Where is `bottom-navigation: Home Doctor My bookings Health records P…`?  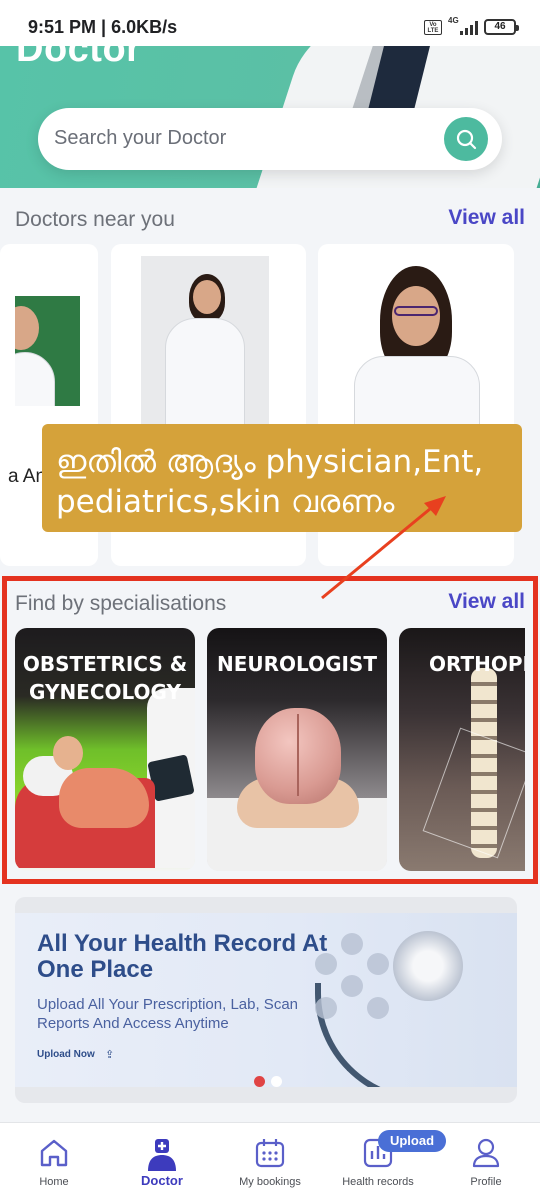
bottom-navigation: Home Doctor My bookings Health records P… is located at coordinates (270, 1161).